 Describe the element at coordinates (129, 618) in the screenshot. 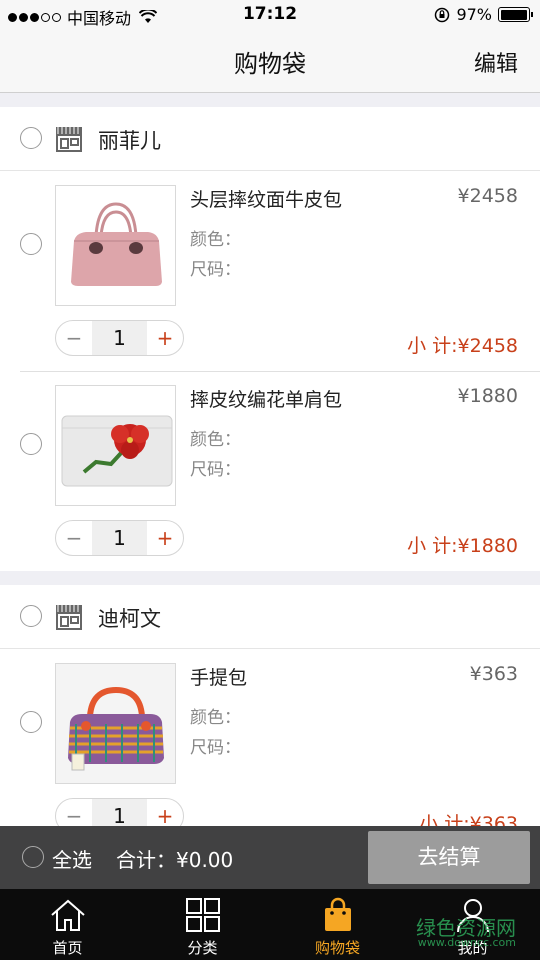

I see `shop-name: 迪柯文` at that location.